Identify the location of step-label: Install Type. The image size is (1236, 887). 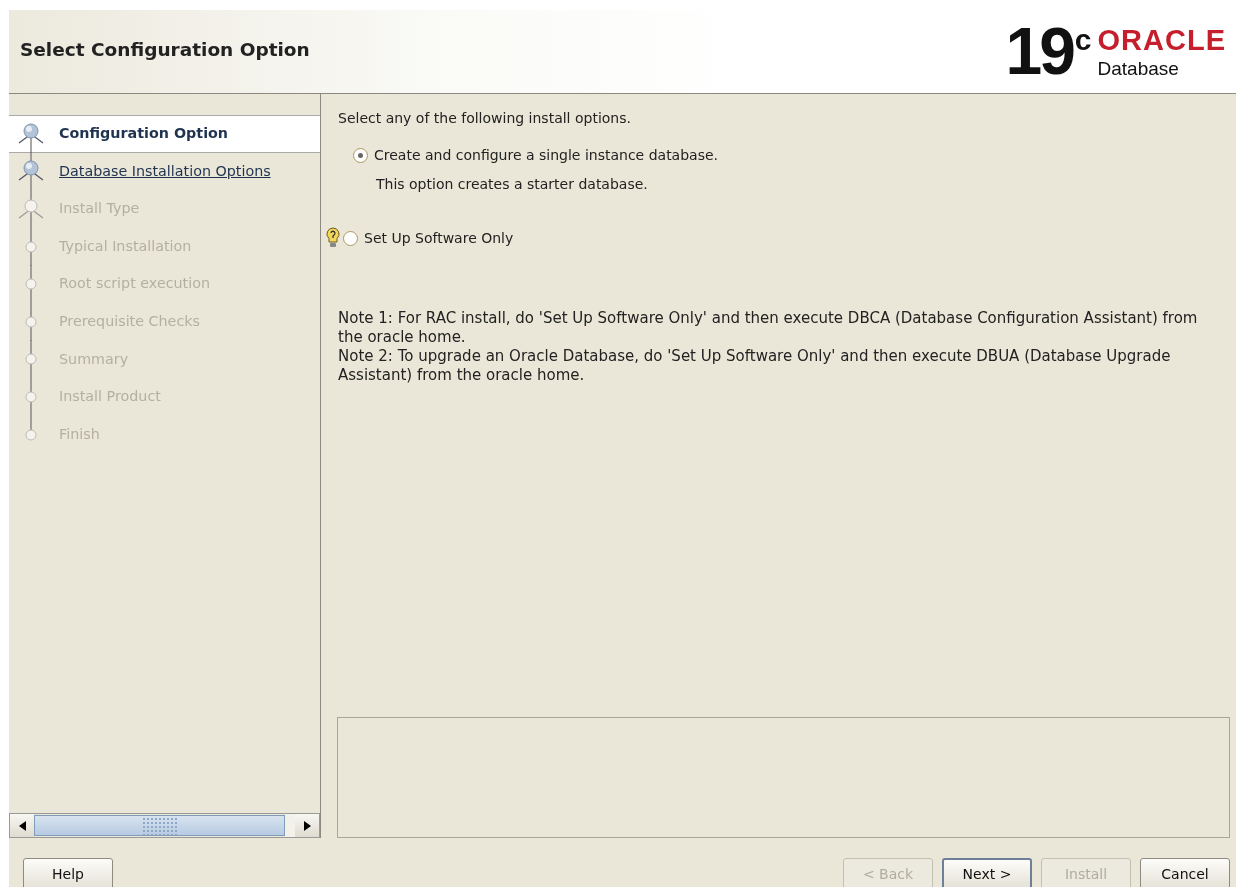
(99, 209).